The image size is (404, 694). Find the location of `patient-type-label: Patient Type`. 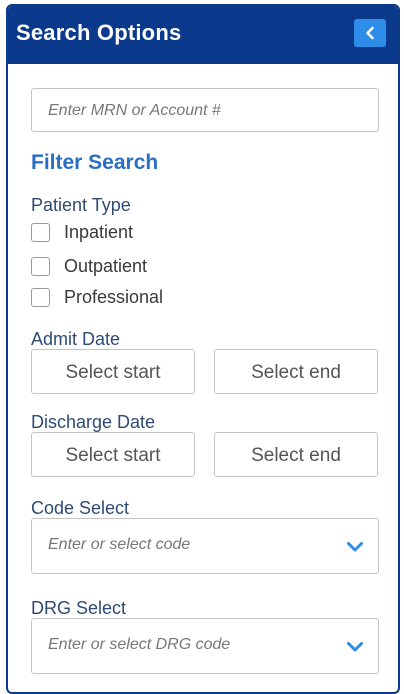

patient-type-label: Patient Type is located at coordinates (81, 205).